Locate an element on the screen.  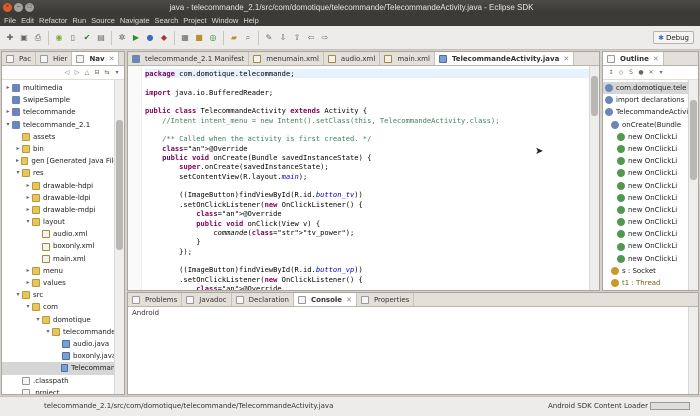
tree-item: Telecommande is located at coordinates (63, 368).